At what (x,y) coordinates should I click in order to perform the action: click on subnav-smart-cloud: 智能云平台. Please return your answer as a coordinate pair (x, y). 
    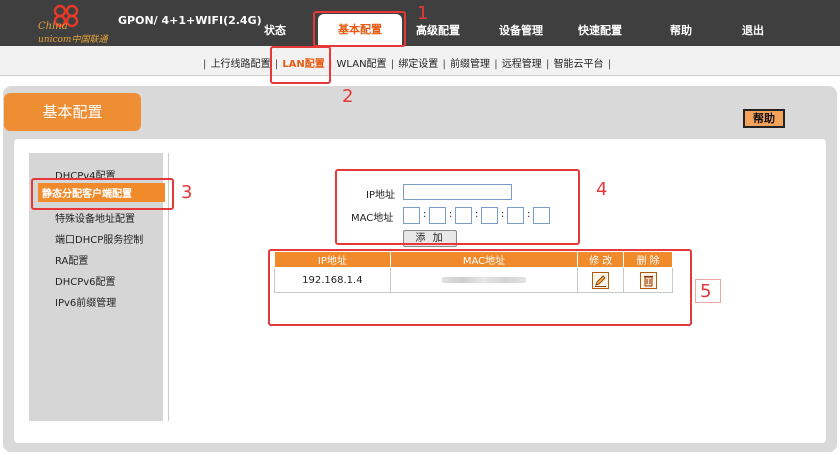
    Looking at the image, I should click on (579, 62).